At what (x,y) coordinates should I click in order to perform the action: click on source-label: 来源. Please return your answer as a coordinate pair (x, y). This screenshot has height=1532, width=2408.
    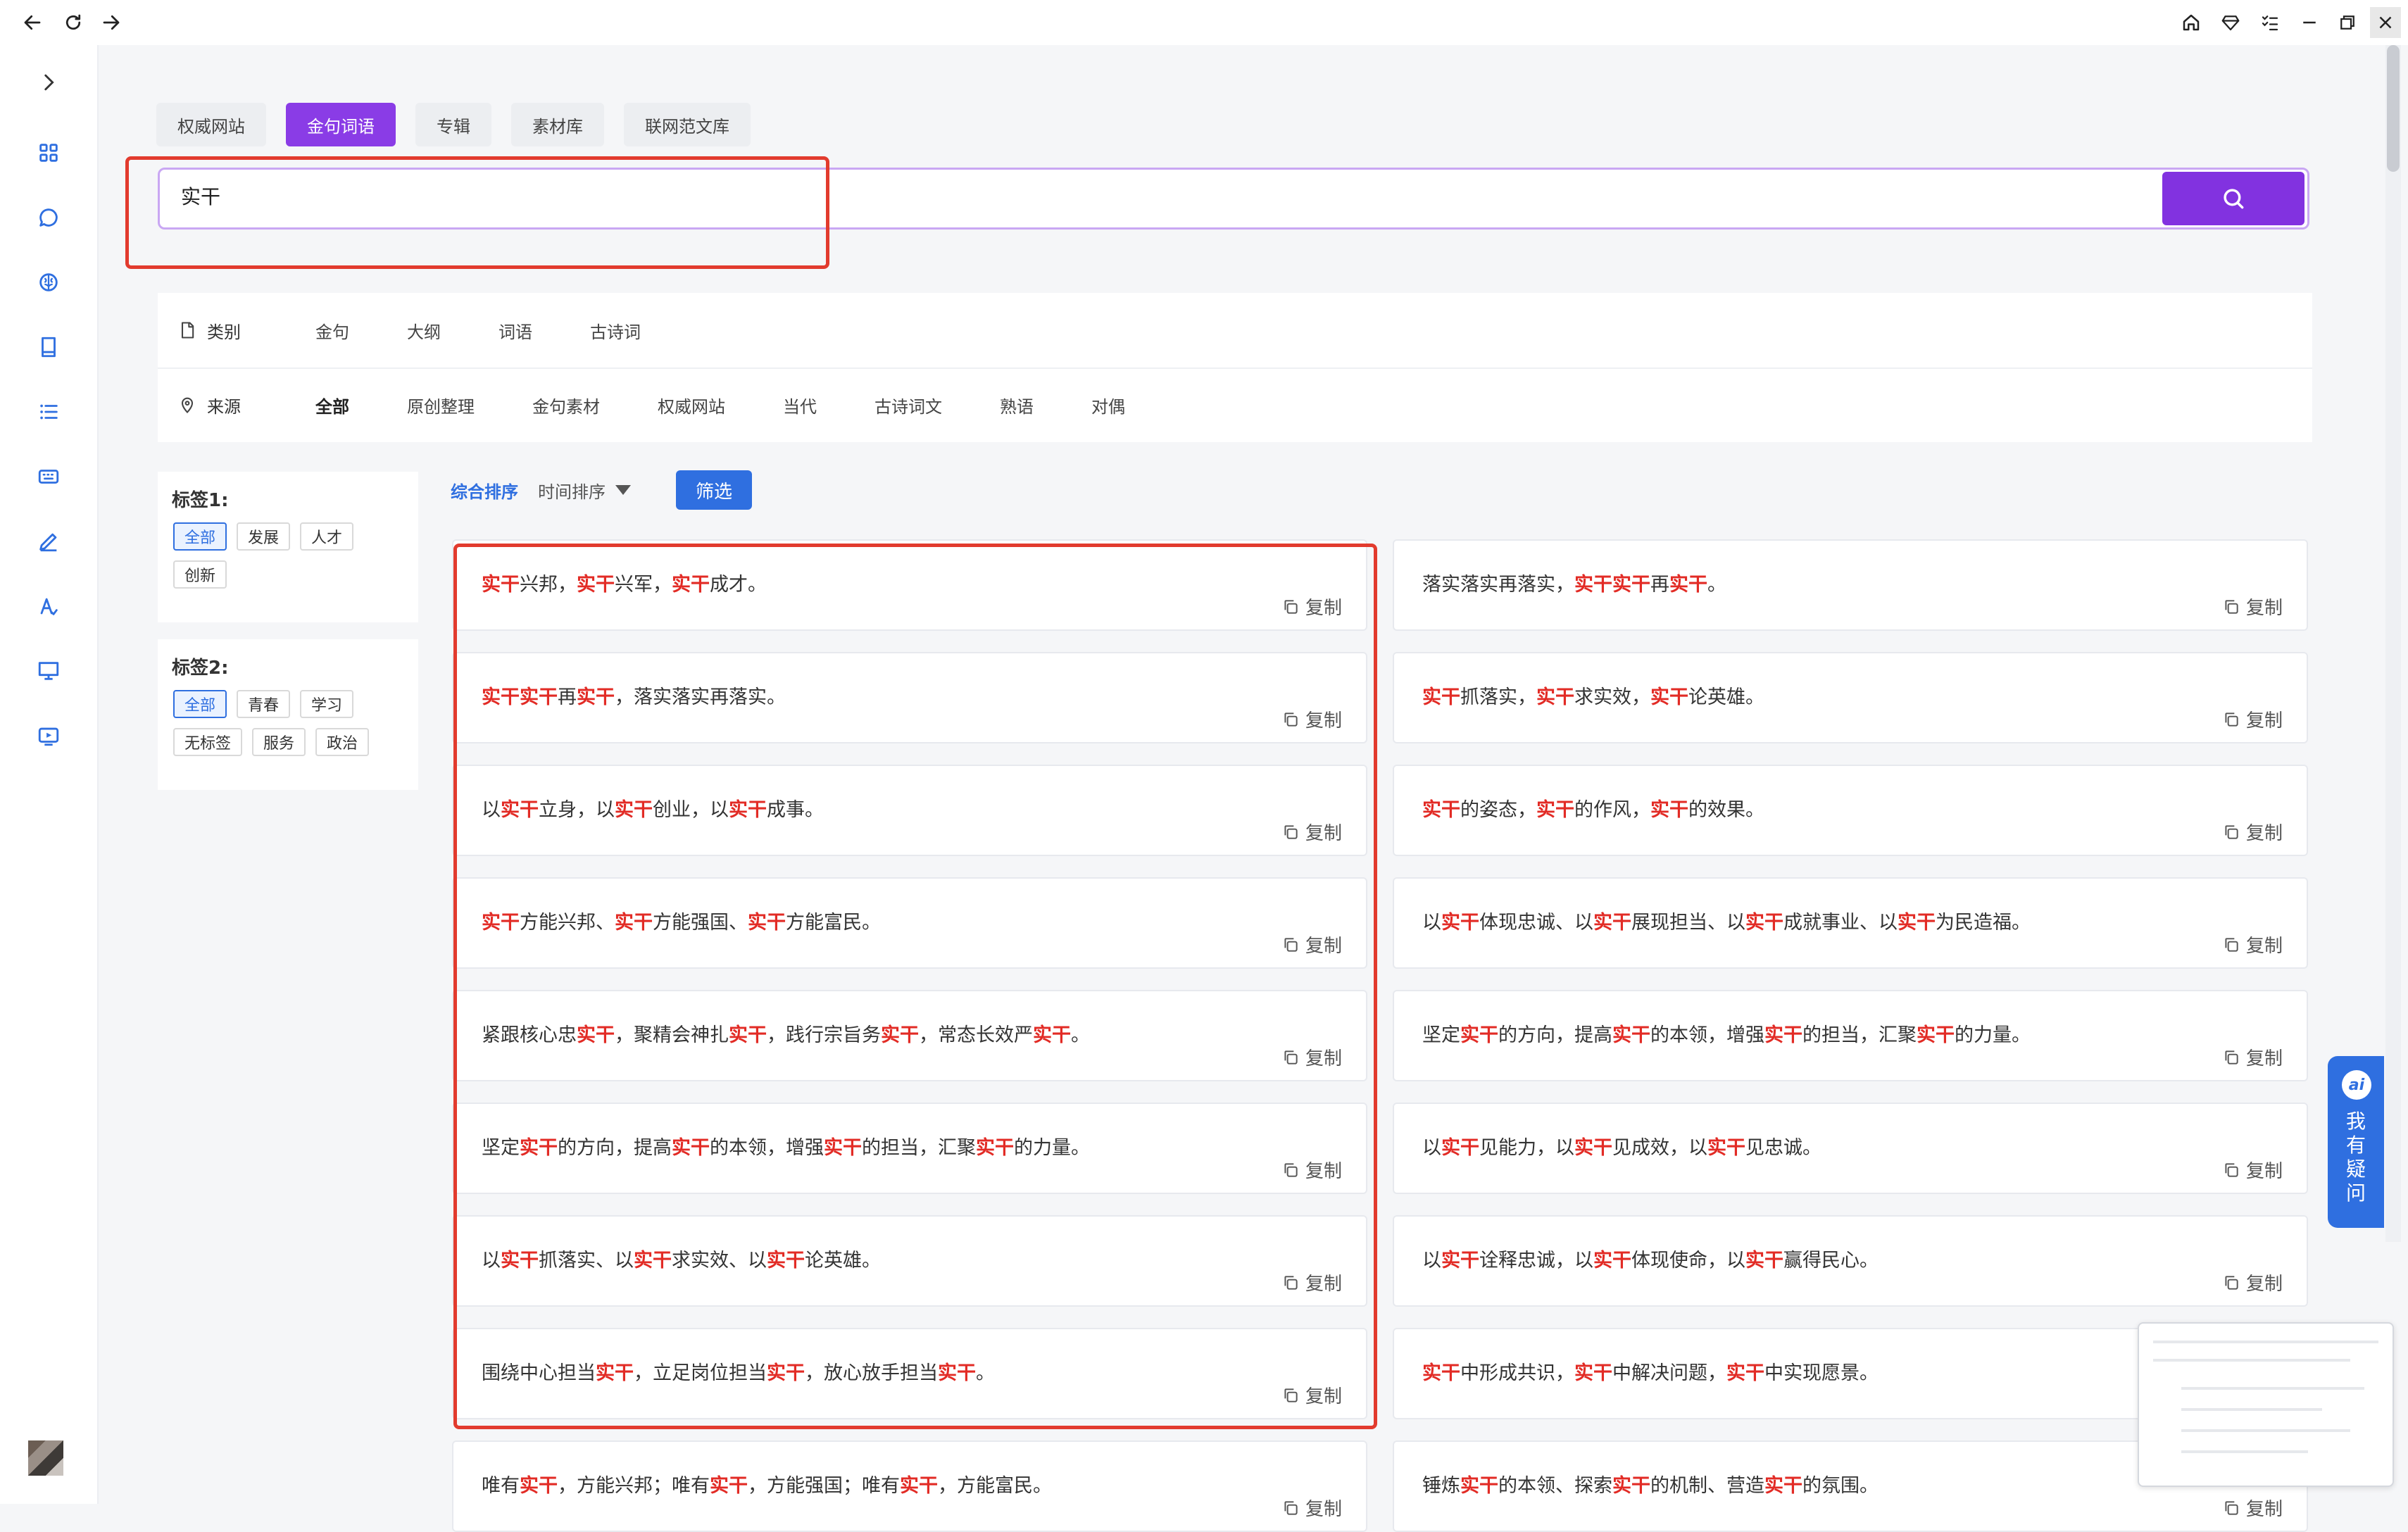
    Looking at the image, I should click on (224, 407).